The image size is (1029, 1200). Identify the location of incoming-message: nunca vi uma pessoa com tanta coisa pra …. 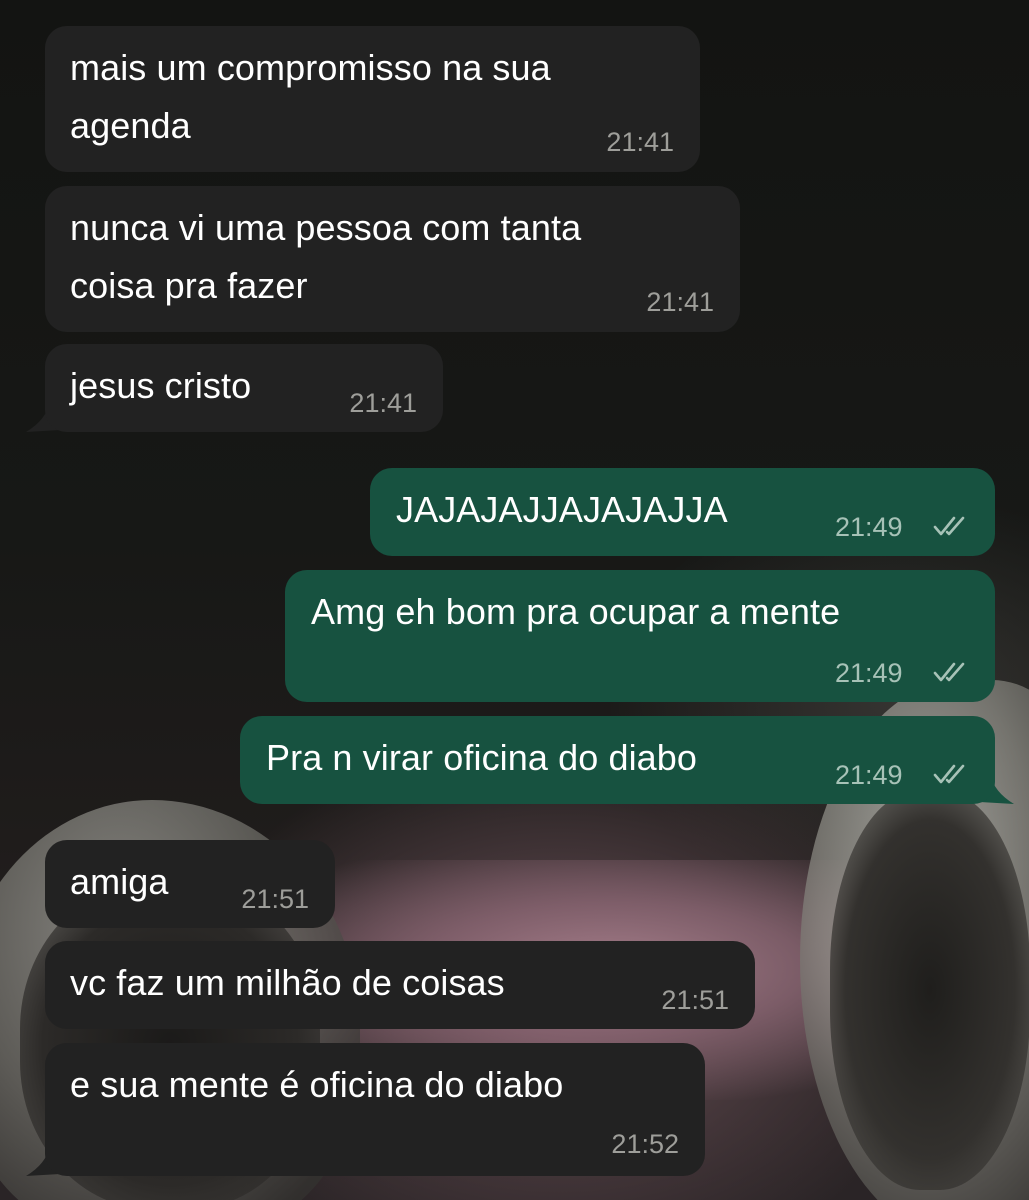
(392, 259).